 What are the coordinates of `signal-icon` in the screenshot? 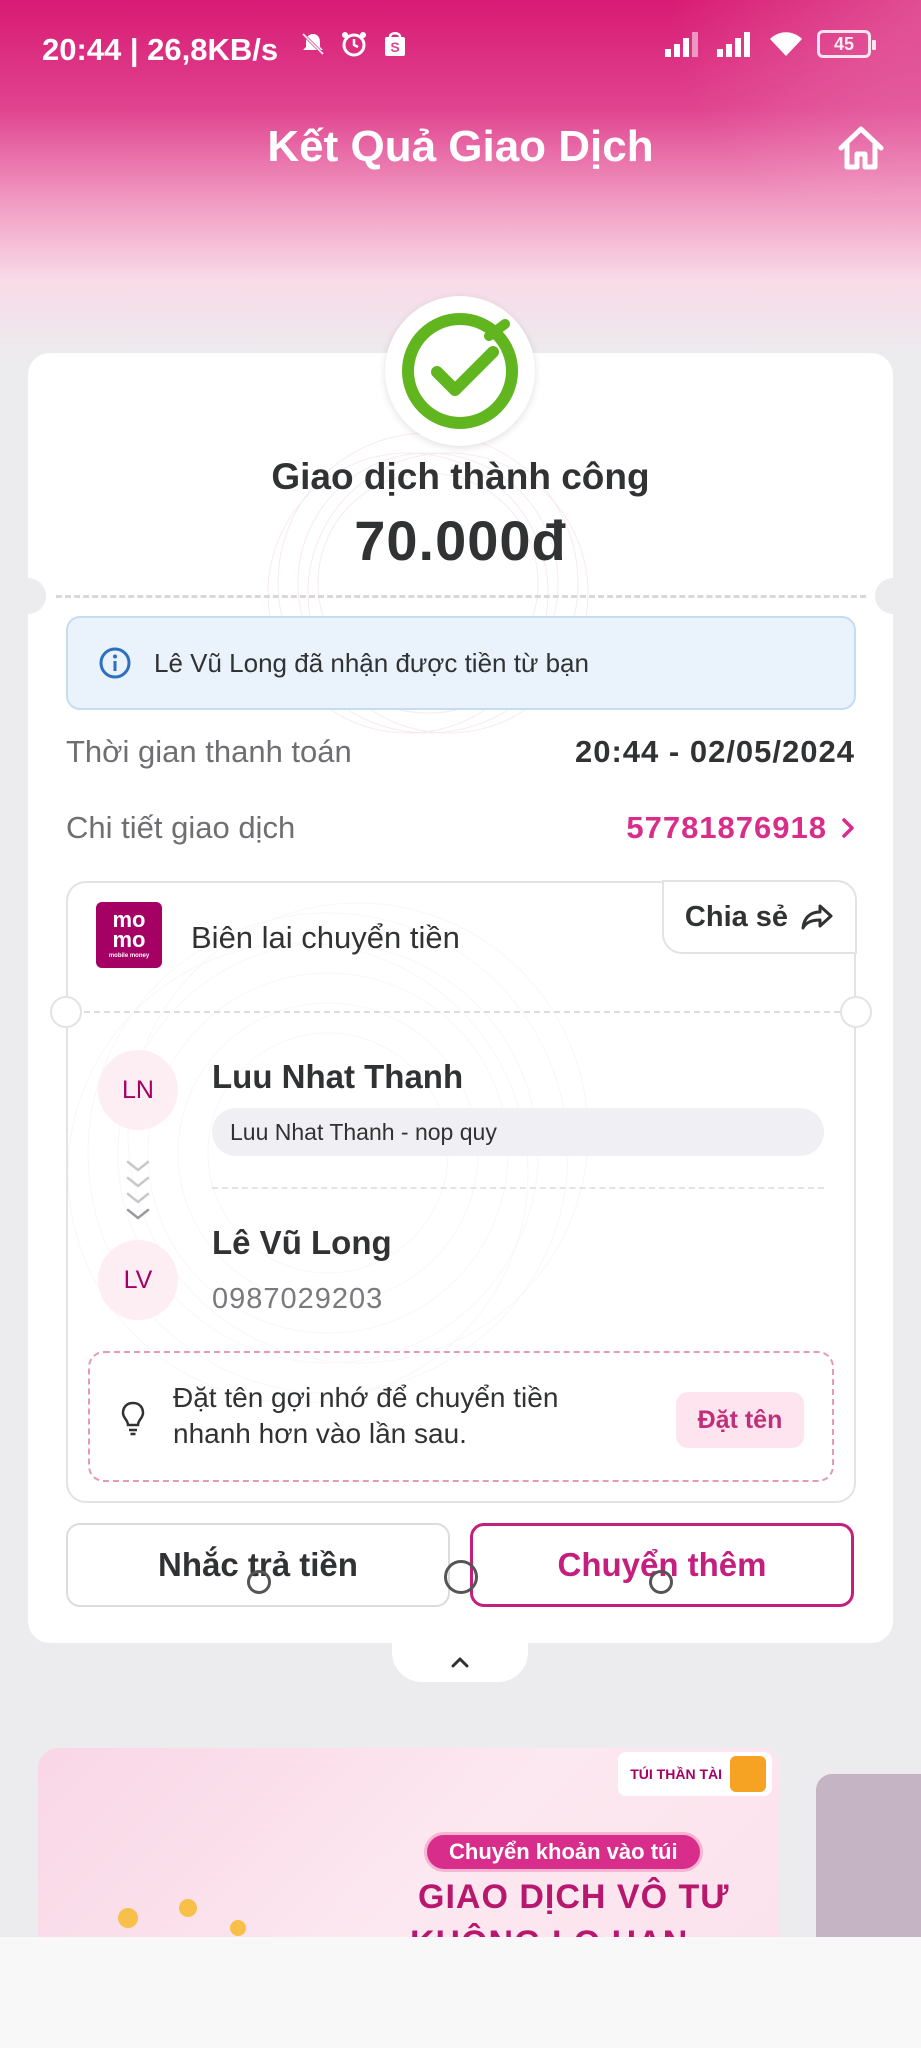 It's located at (681, 44).